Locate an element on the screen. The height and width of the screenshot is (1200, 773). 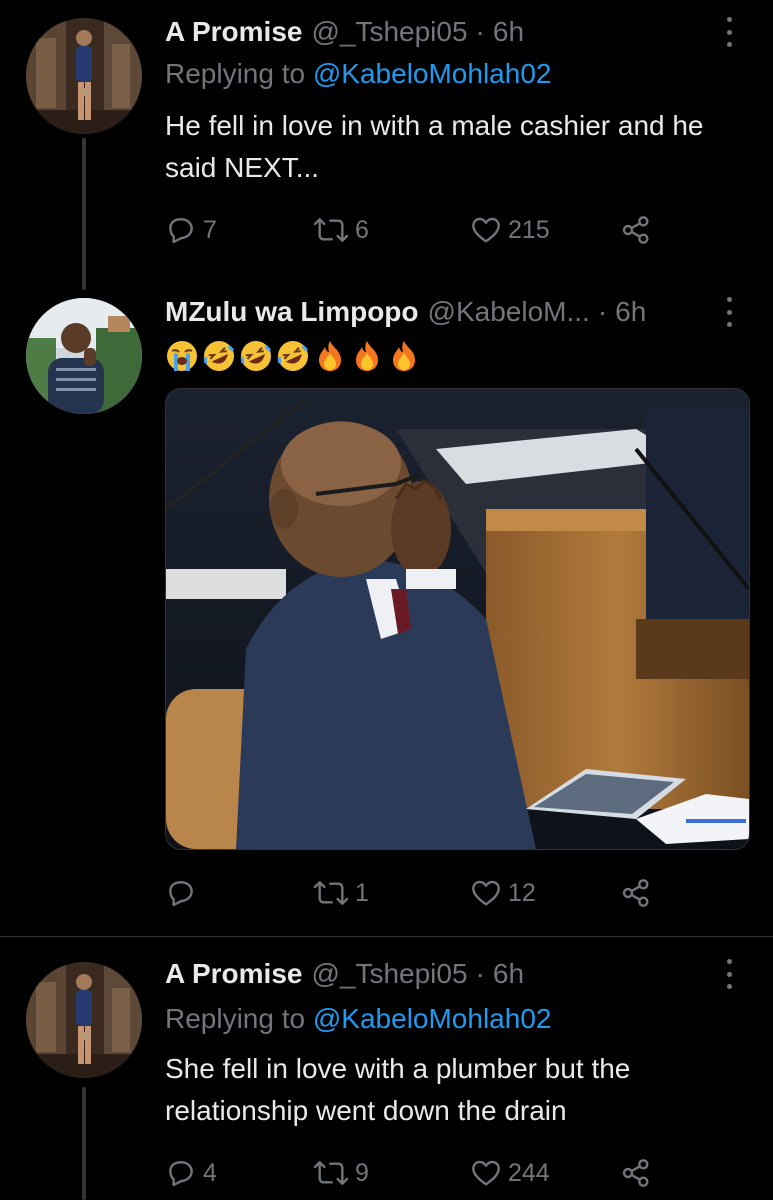
like-button: 215 is located at coordinates (510, 230).